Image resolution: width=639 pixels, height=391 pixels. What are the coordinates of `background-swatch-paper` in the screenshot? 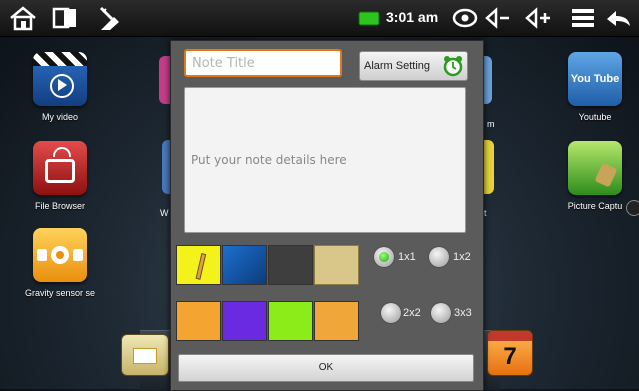 It's located at (336, 265).